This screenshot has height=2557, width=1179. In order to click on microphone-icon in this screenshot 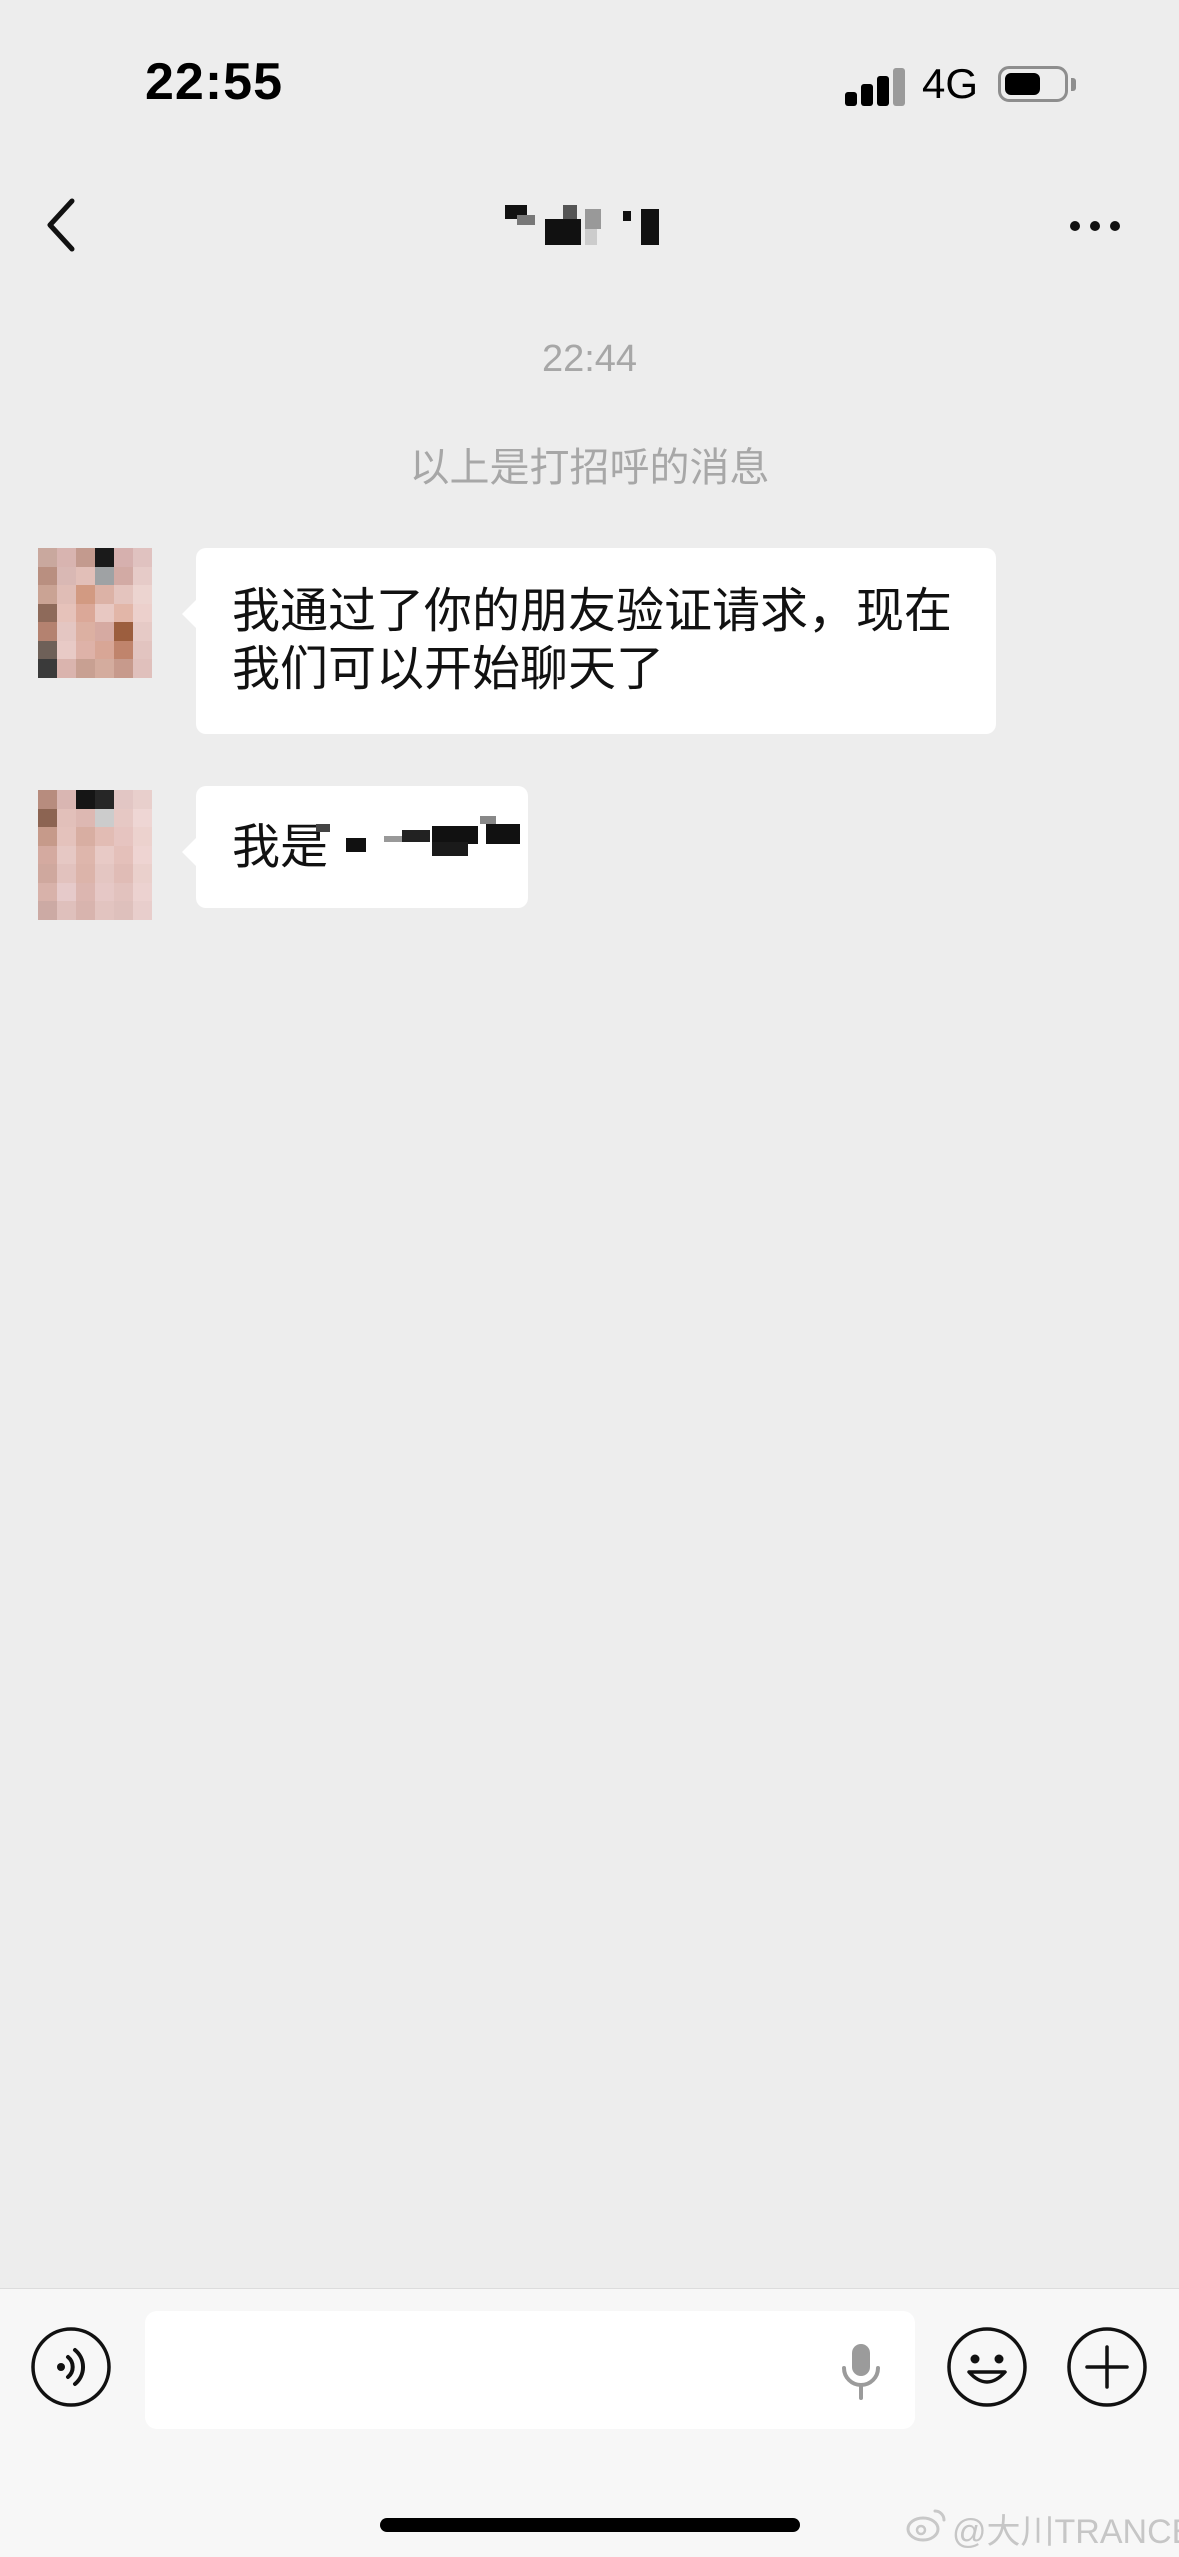, I will do `click(861, 2372)`.